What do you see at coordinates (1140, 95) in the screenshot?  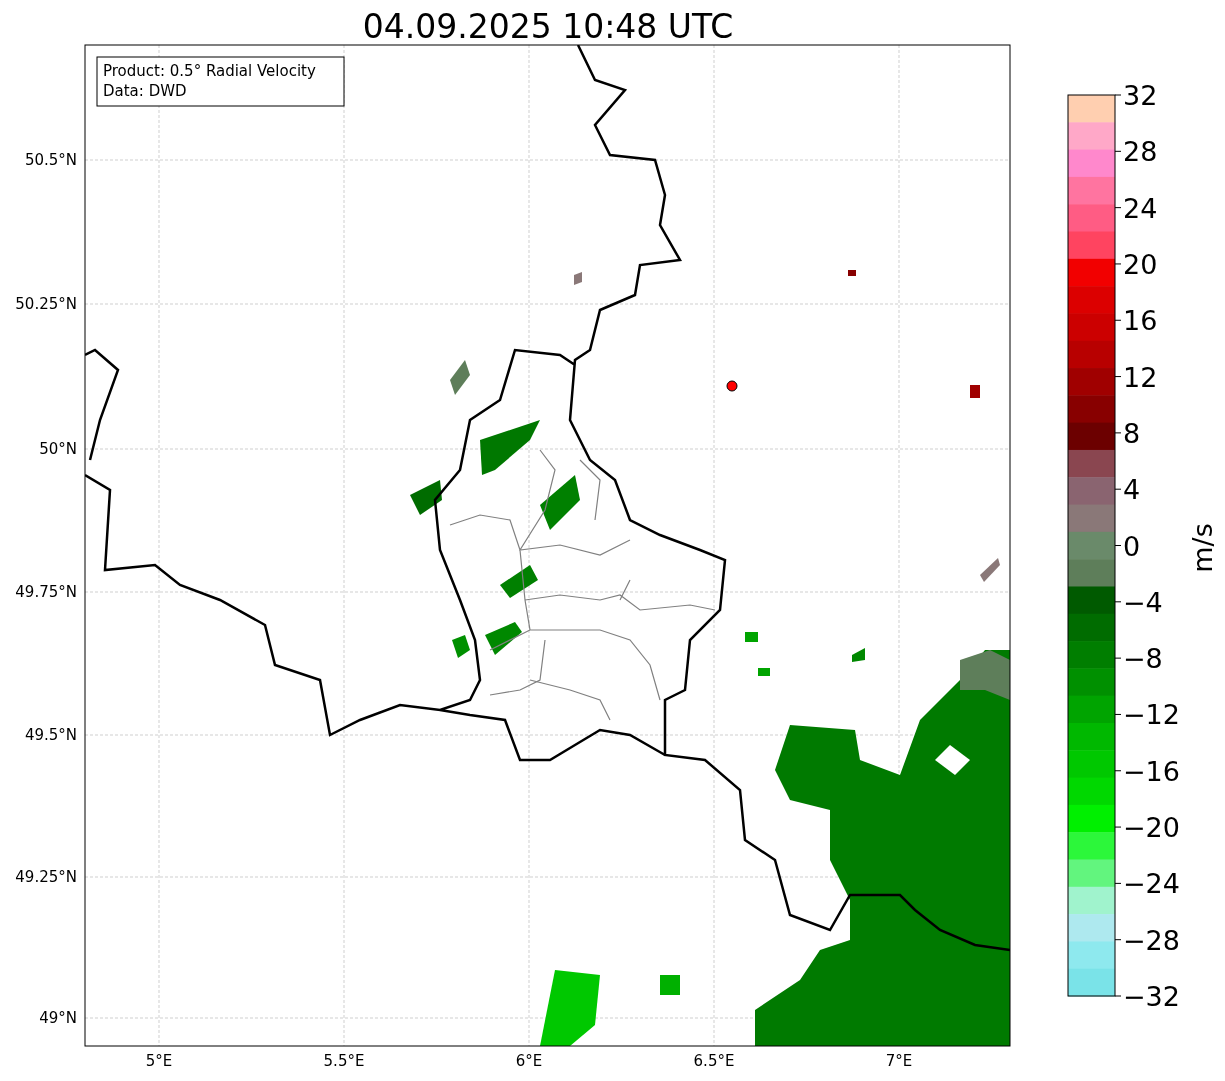 I see `colorbar-tick-label: 32` at bounding box center [1140, 95].